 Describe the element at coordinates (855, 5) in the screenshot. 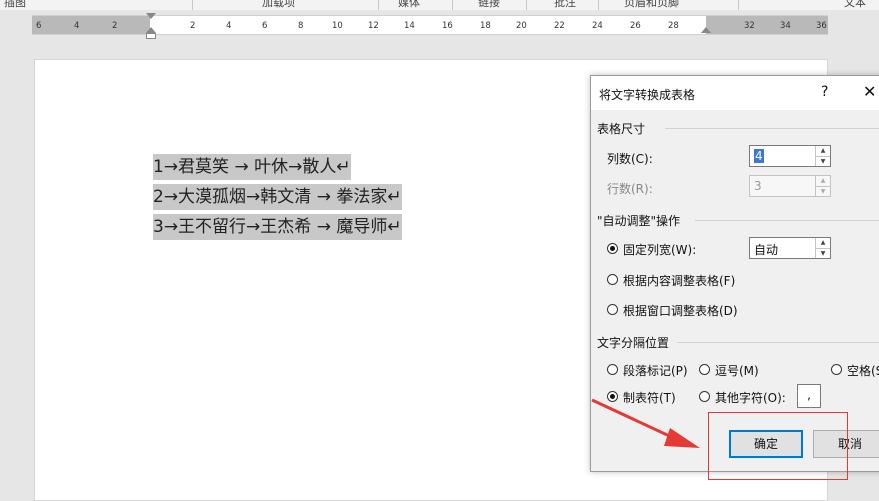

I see `ribbon-group-text: 文本` at that location.